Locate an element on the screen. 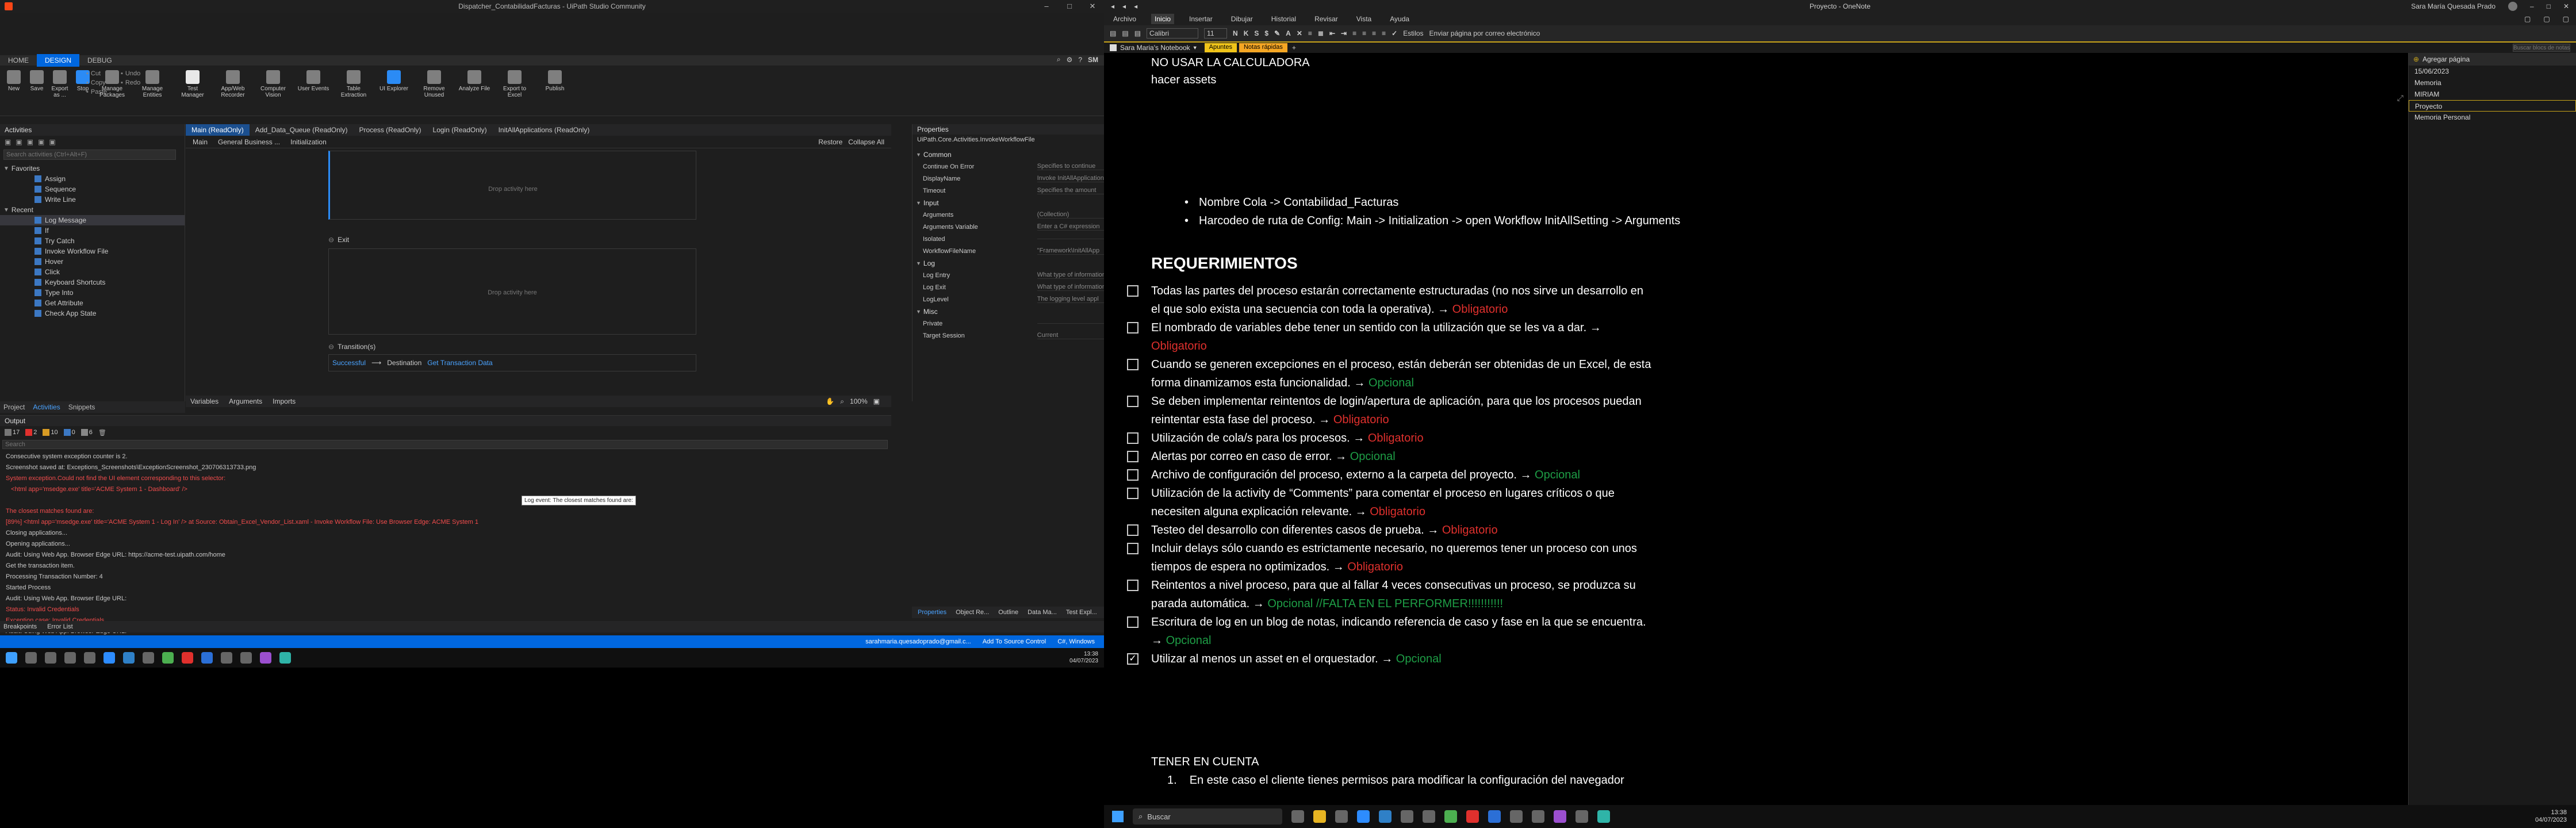 This screenshot has height=828, width=2576. activity-item: If is located at coordinates (92, 230).